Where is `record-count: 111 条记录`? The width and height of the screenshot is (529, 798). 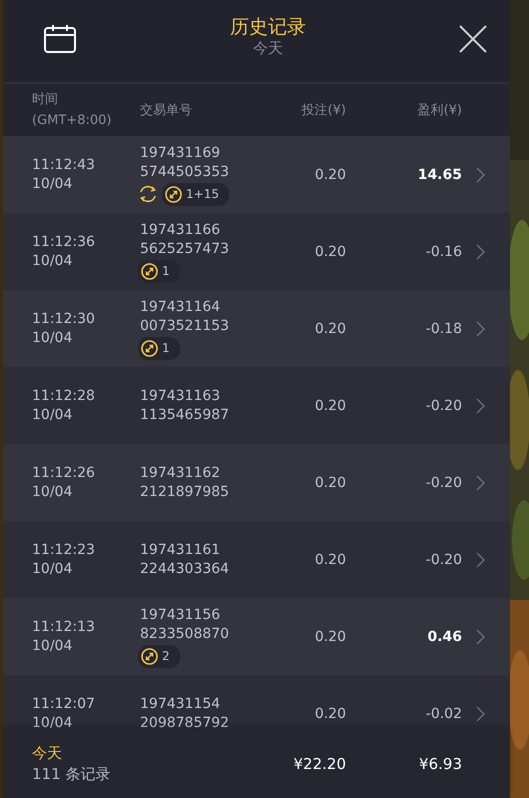 record-count: 111 条记录 is located at coordinates (72, 774).